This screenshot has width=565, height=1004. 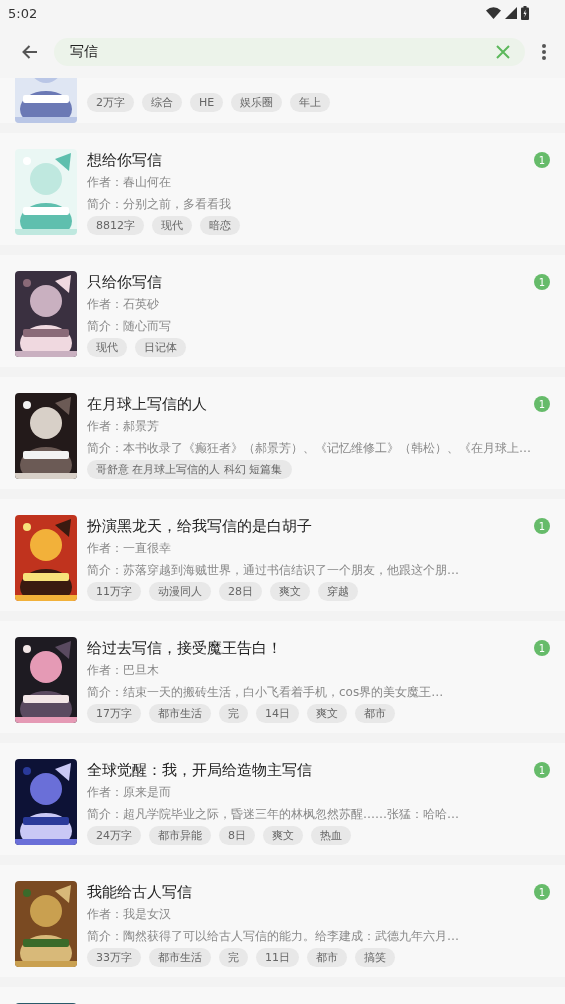 What do you see at coordinates (162, 102) in the screenshot?
I see `tag: 综合` at bounding box center [162, 102].